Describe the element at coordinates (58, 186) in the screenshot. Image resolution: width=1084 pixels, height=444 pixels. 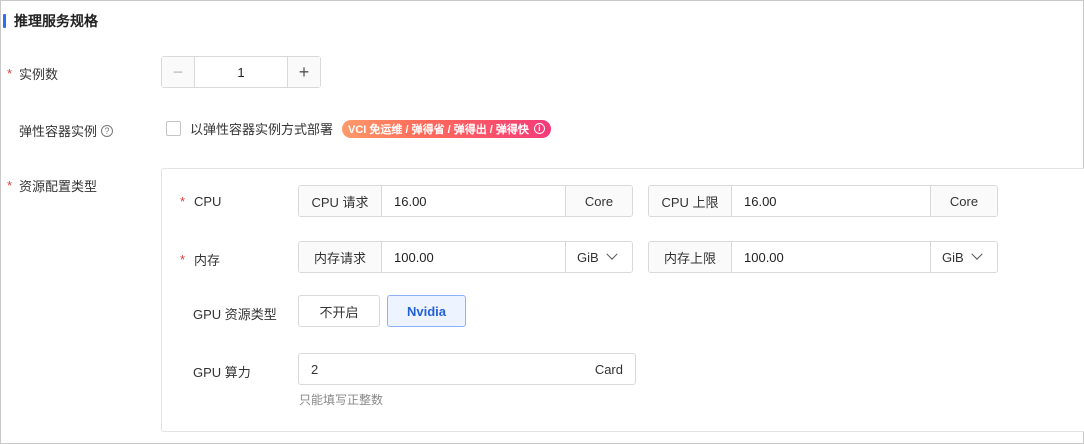
I see `resource-label: 资源配置类型` at that location.